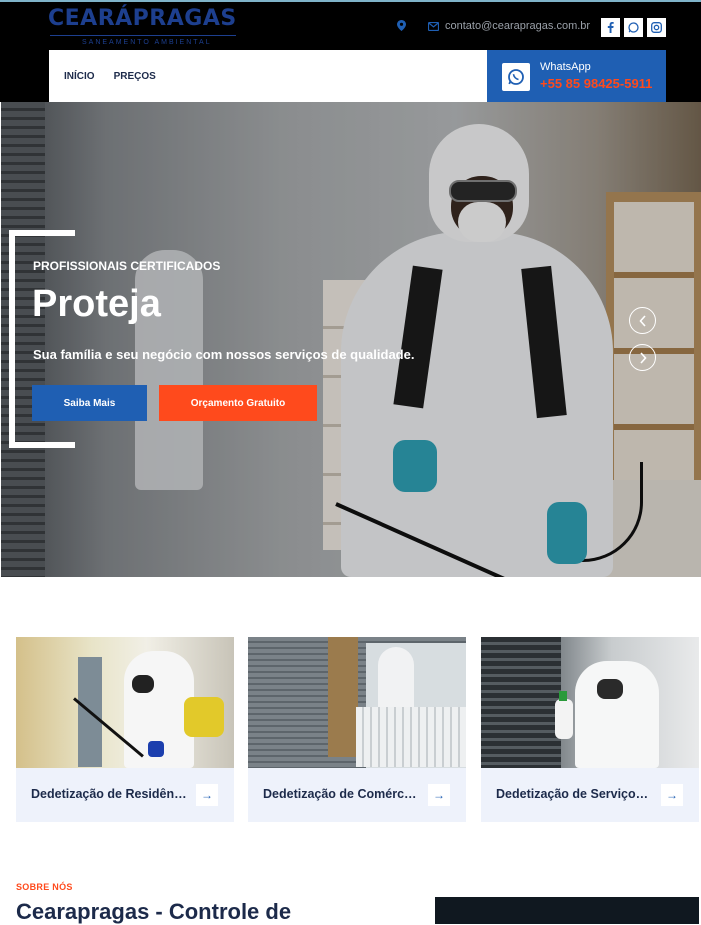 This screenshot has height=925, width=701. What do you see at coordinates (574, 794) in the screenshot?
I see `service-title: Dedetização de Serviços Públicos` at bounding box center [574, 794].